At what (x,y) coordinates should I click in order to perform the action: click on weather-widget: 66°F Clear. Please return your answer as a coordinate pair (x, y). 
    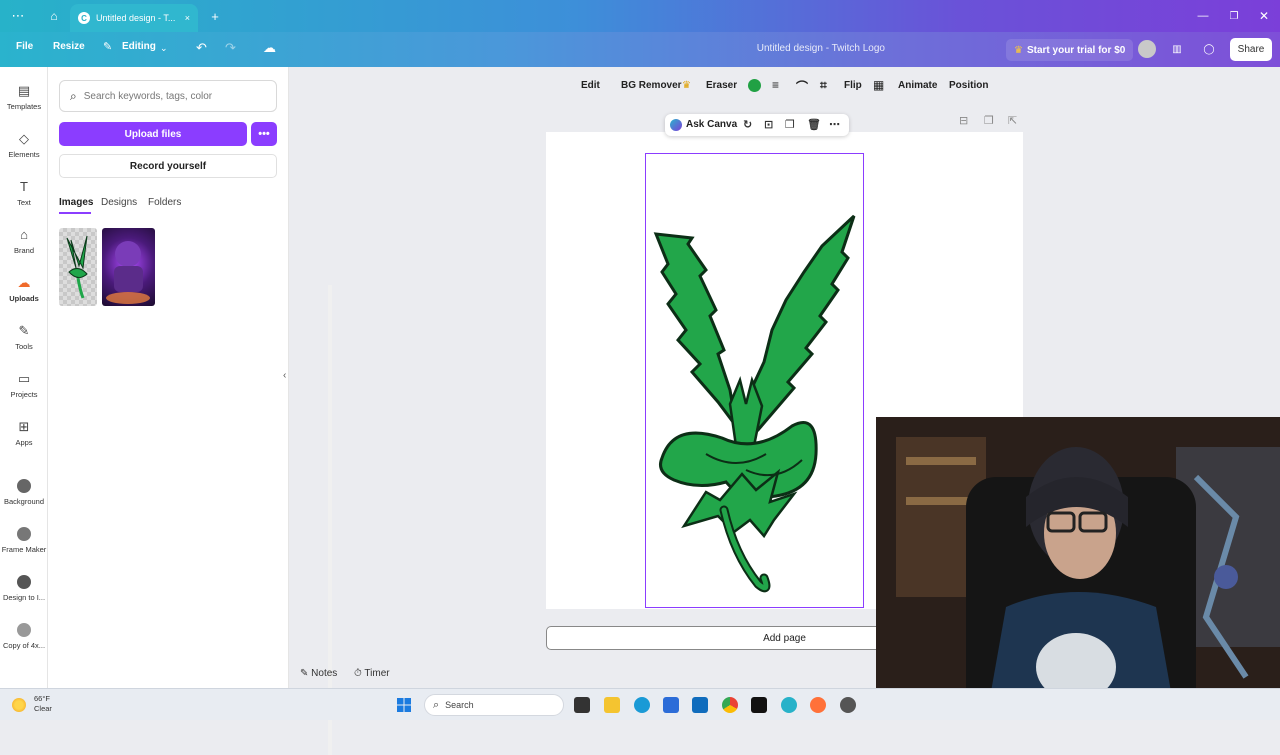
    Looking at the image, I should click on (43, 704).